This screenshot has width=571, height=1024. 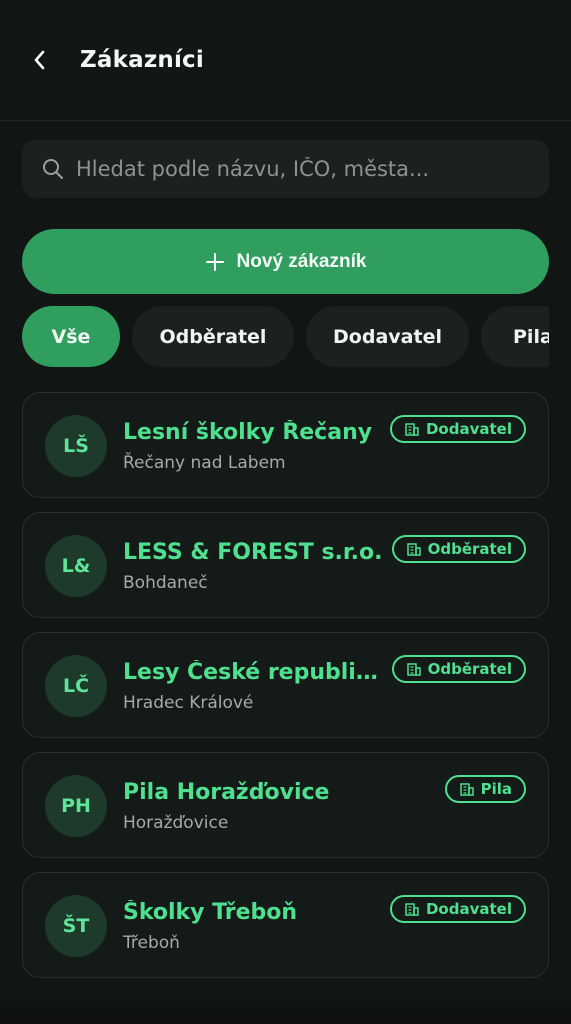 What do you see at coordinates (496, 789) in the screenshot?
I see `customer-type-label: Pila` at bounding box center [496, 789].